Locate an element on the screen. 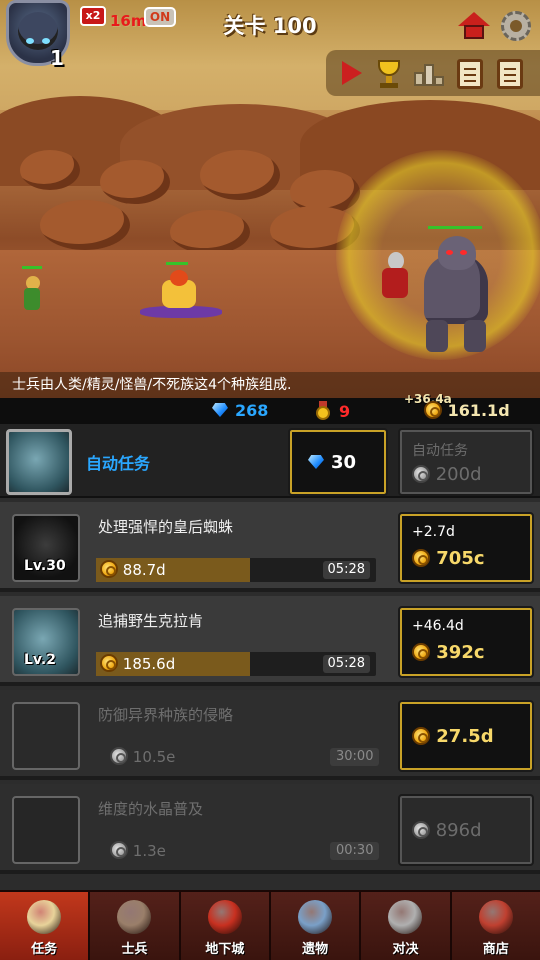 This screenshot has height=960, width=540. nav-tab-relics: 遗物 is located at coordinates (316, 926).